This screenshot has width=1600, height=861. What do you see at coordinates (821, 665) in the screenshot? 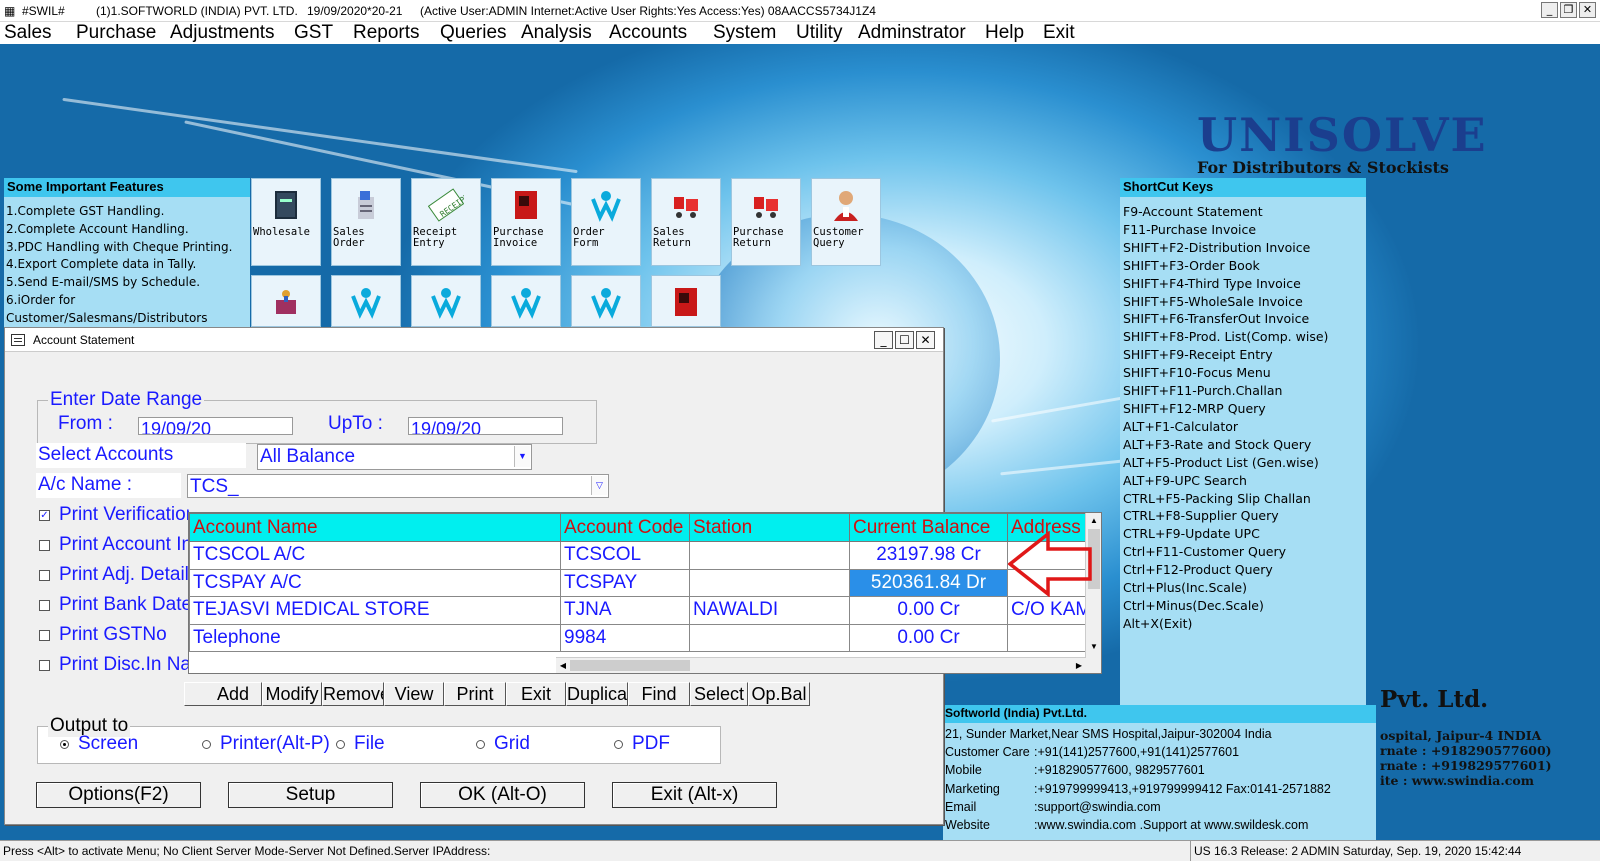
I see `grid-horizontal-scrollbar: ◀ ▶` at bounding box center [821, 665].